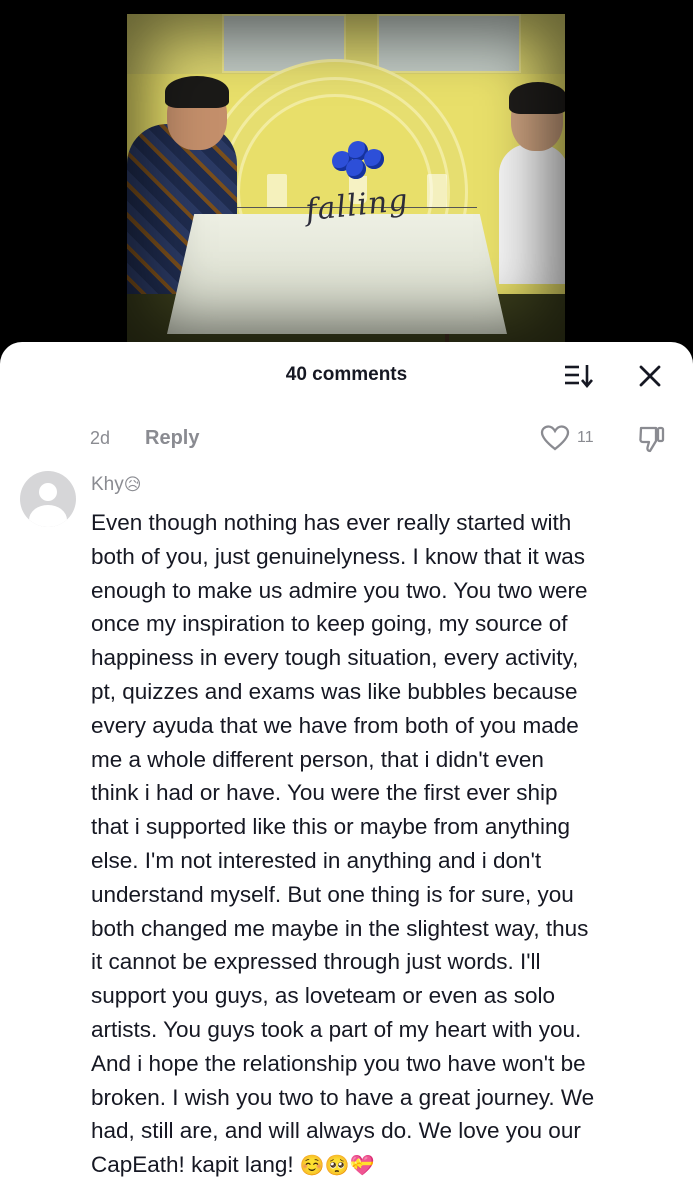 This screenshot has height=1200, width=693. I want to click on comment-emojis: ☺️🥺💝, so click(337, 1165).